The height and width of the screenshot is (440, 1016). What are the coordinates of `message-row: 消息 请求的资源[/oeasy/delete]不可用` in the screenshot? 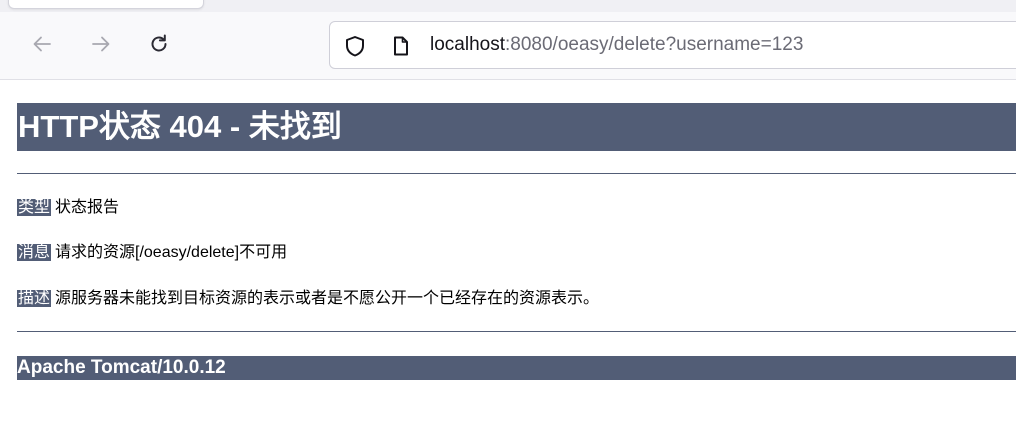 It's located at (152, 253).